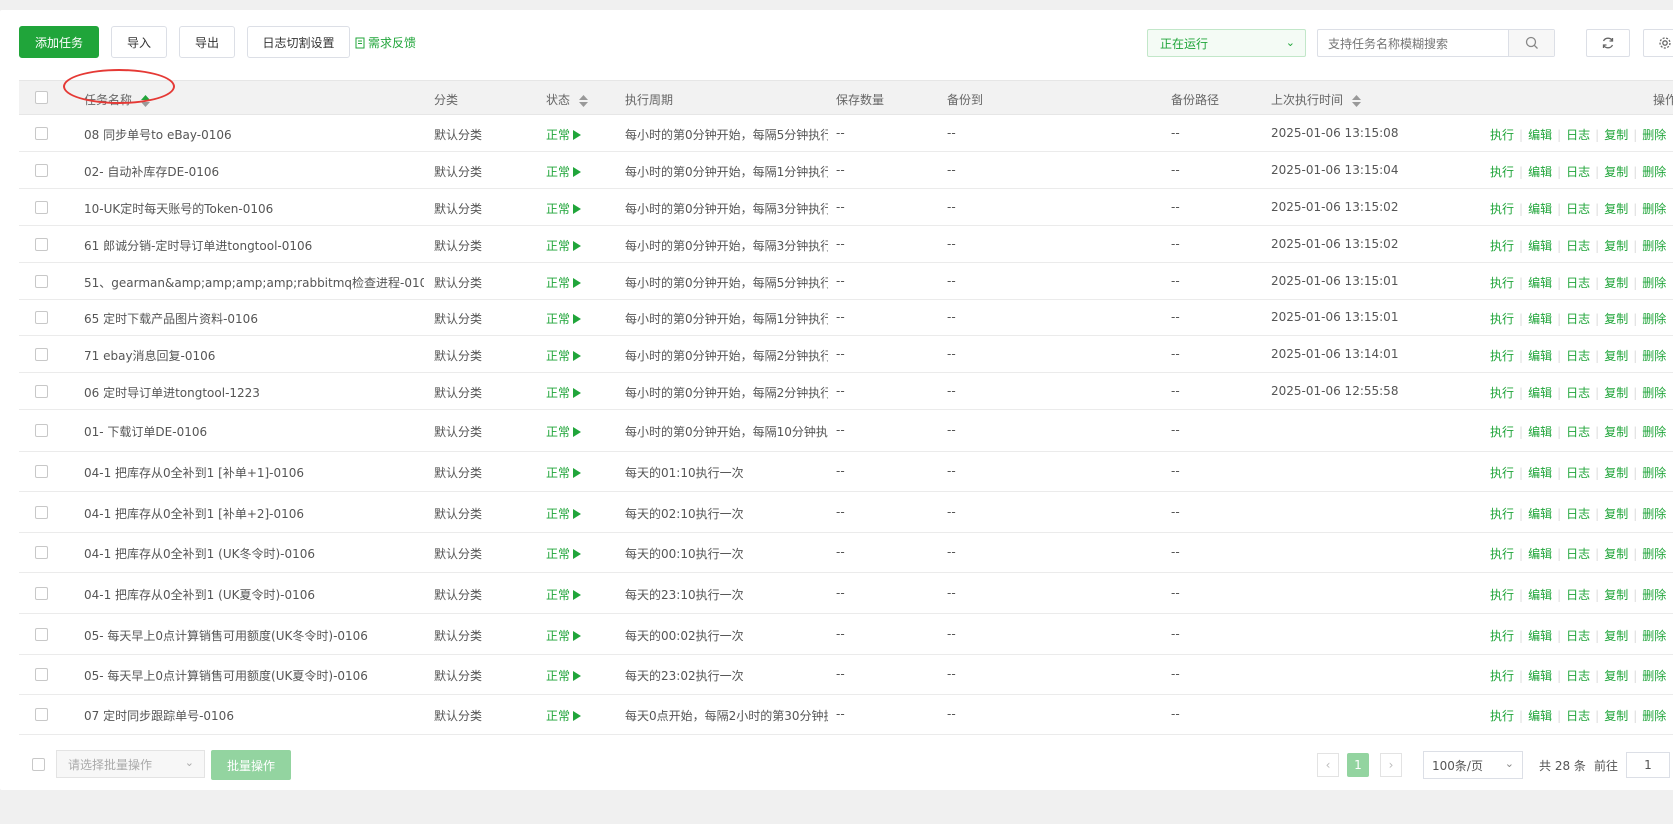 This screenshot has height=824, width=1673. I want to click on task-name: 08 同步单号to eBay-0106, so click(254, 134).